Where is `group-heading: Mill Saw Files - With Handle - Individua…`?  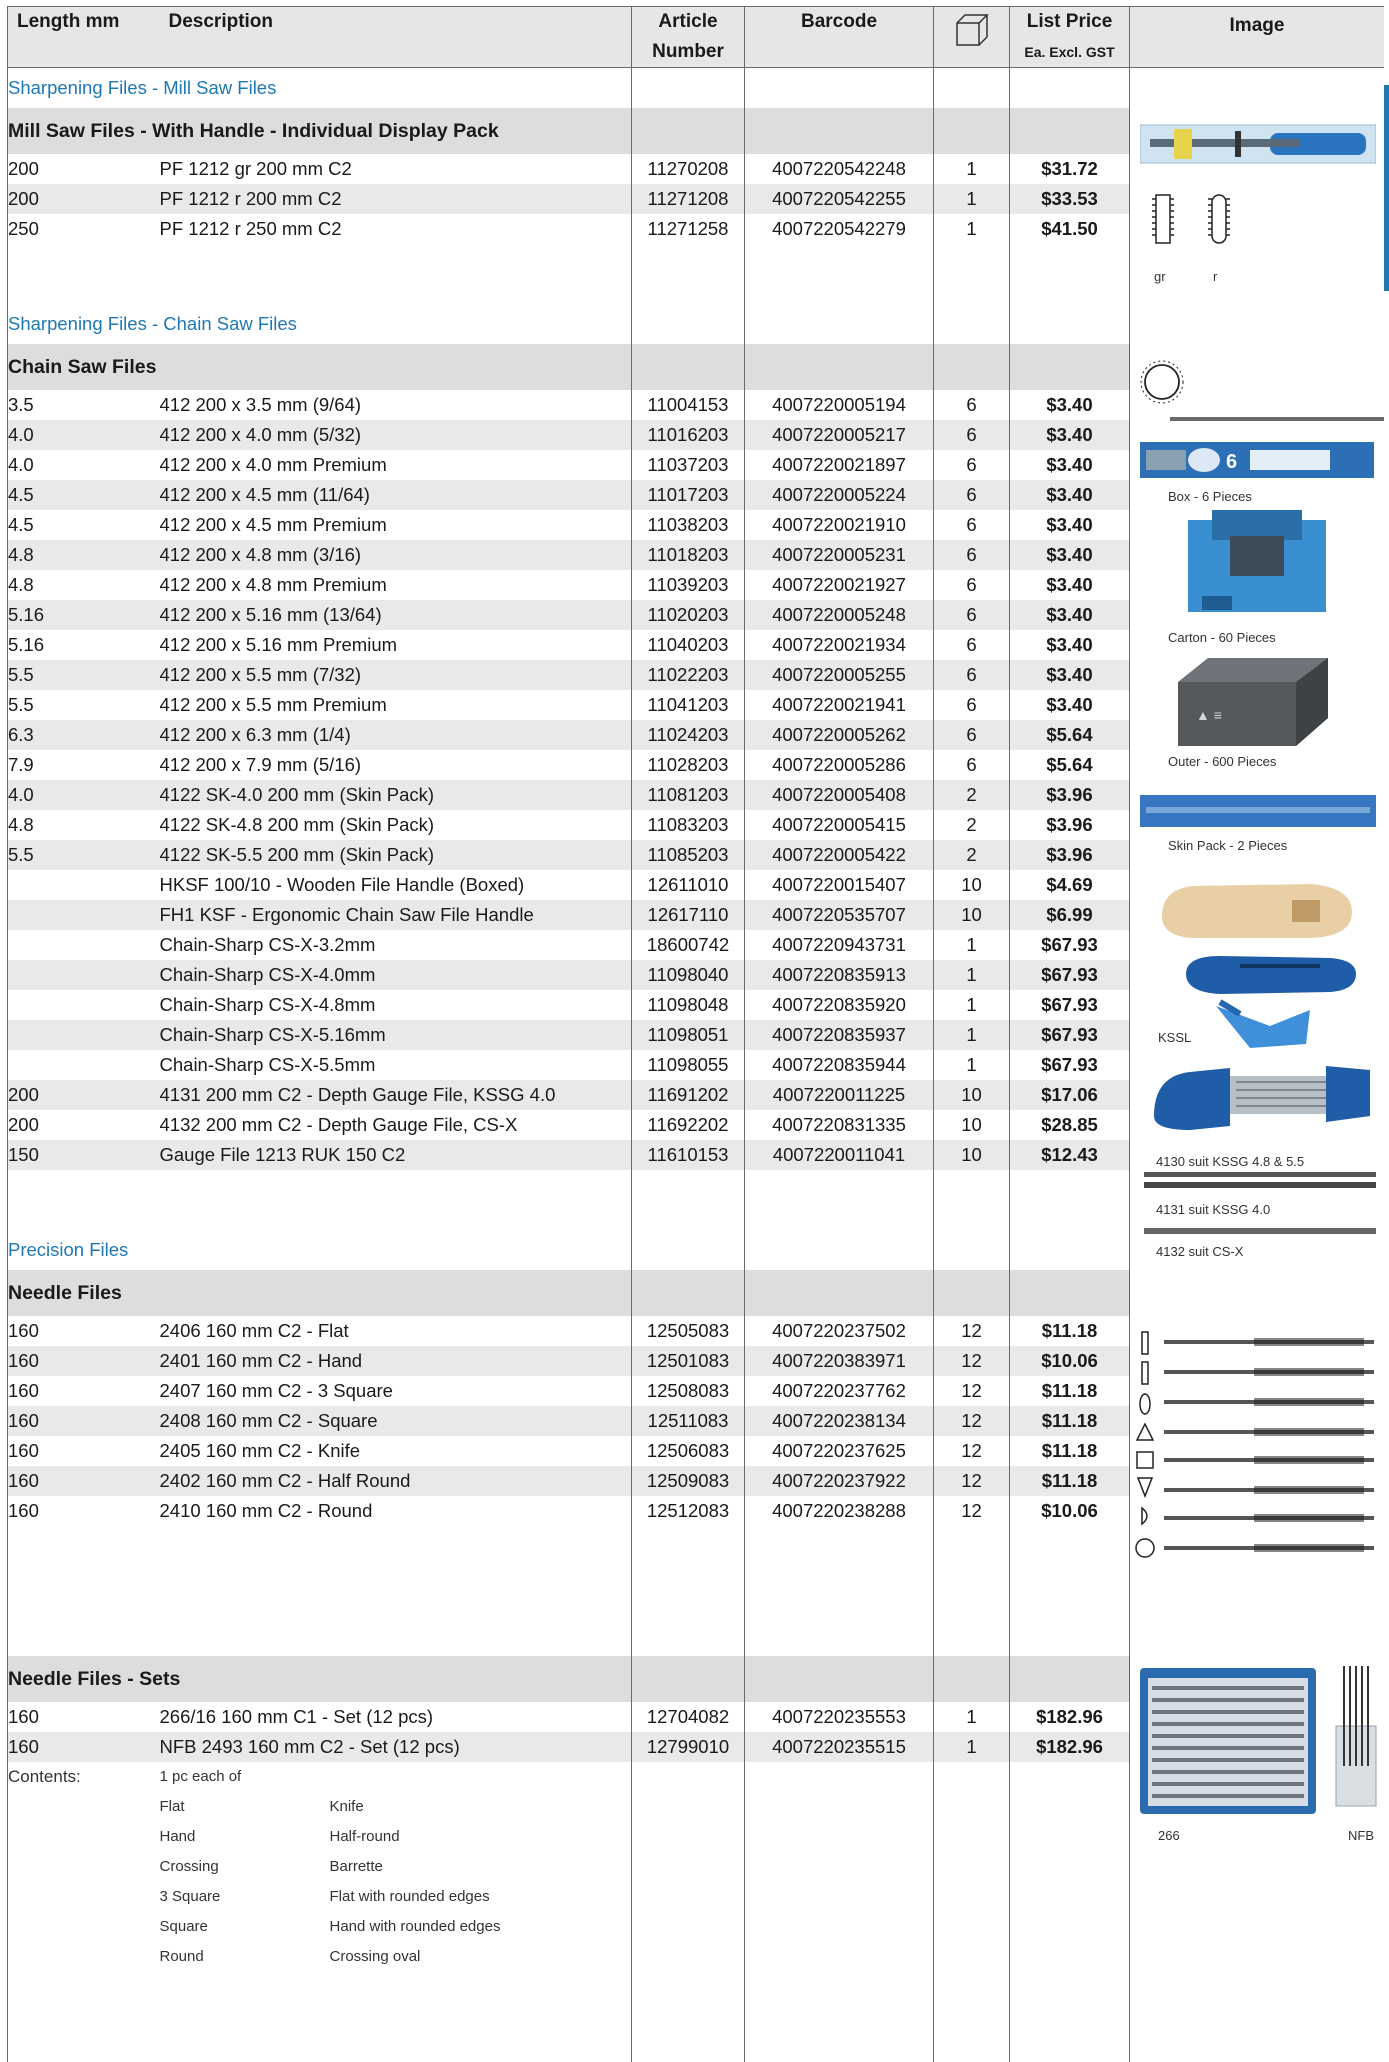 group-heading: Mill Saw Files - With Handle - Individua… is located at coordinates (320, 131).